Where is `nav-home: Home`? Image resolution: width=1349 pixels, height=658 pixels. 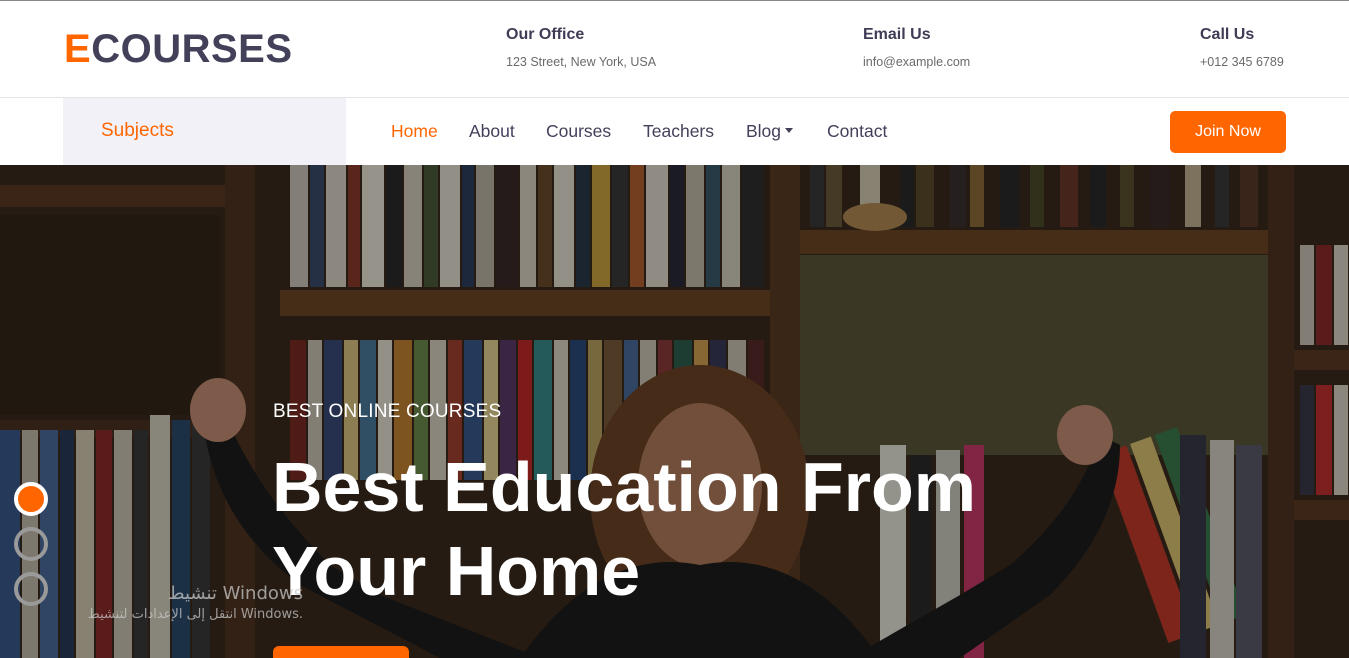
nav-home: Home is located at coordinates (414, 131).